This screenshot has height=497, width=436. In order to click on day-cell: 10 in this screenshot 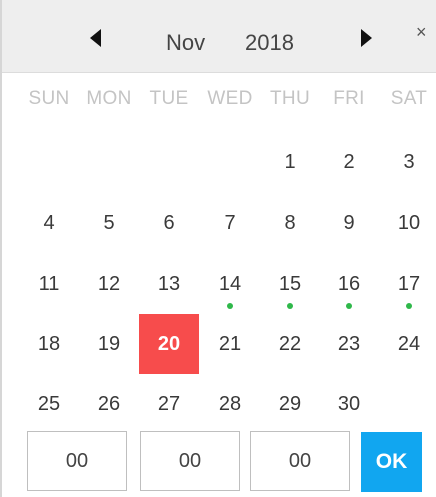, I will do `click(407, 223)`.